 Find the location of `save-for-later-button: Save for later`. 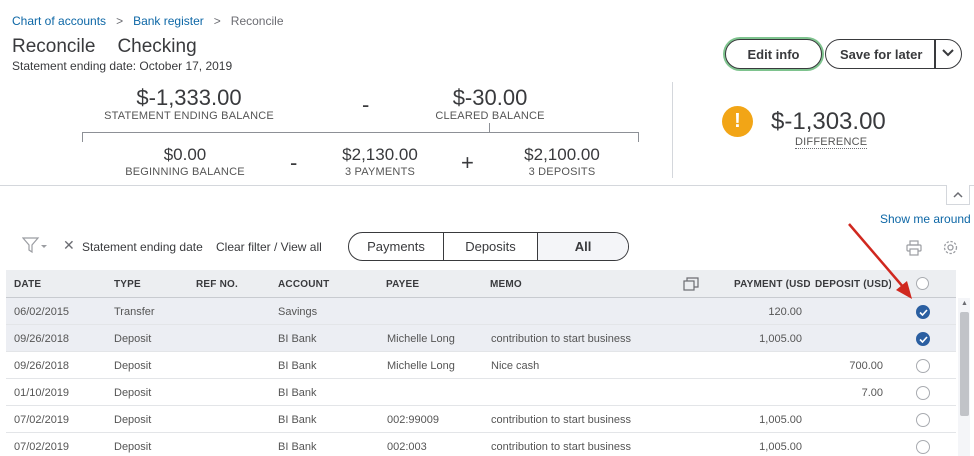

save-for-later-button: Save for later is located at coordinates (893, 54).